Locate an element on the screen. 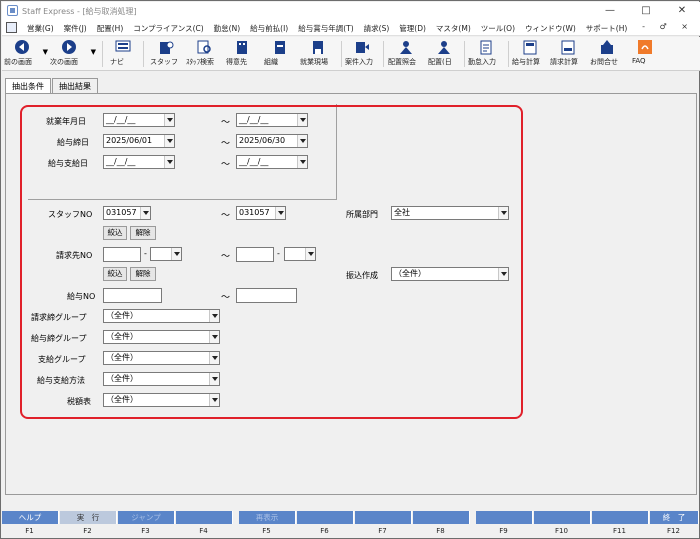 This screenshot has height=539, width=700. next-screen-button: 次の画面 ▼ is located at coordinates (73, 54).